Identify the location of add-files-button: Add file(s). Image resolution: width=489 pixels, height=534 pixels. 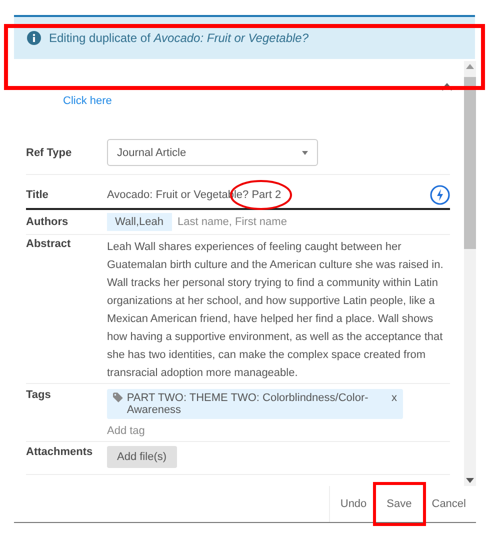
(142, 457).